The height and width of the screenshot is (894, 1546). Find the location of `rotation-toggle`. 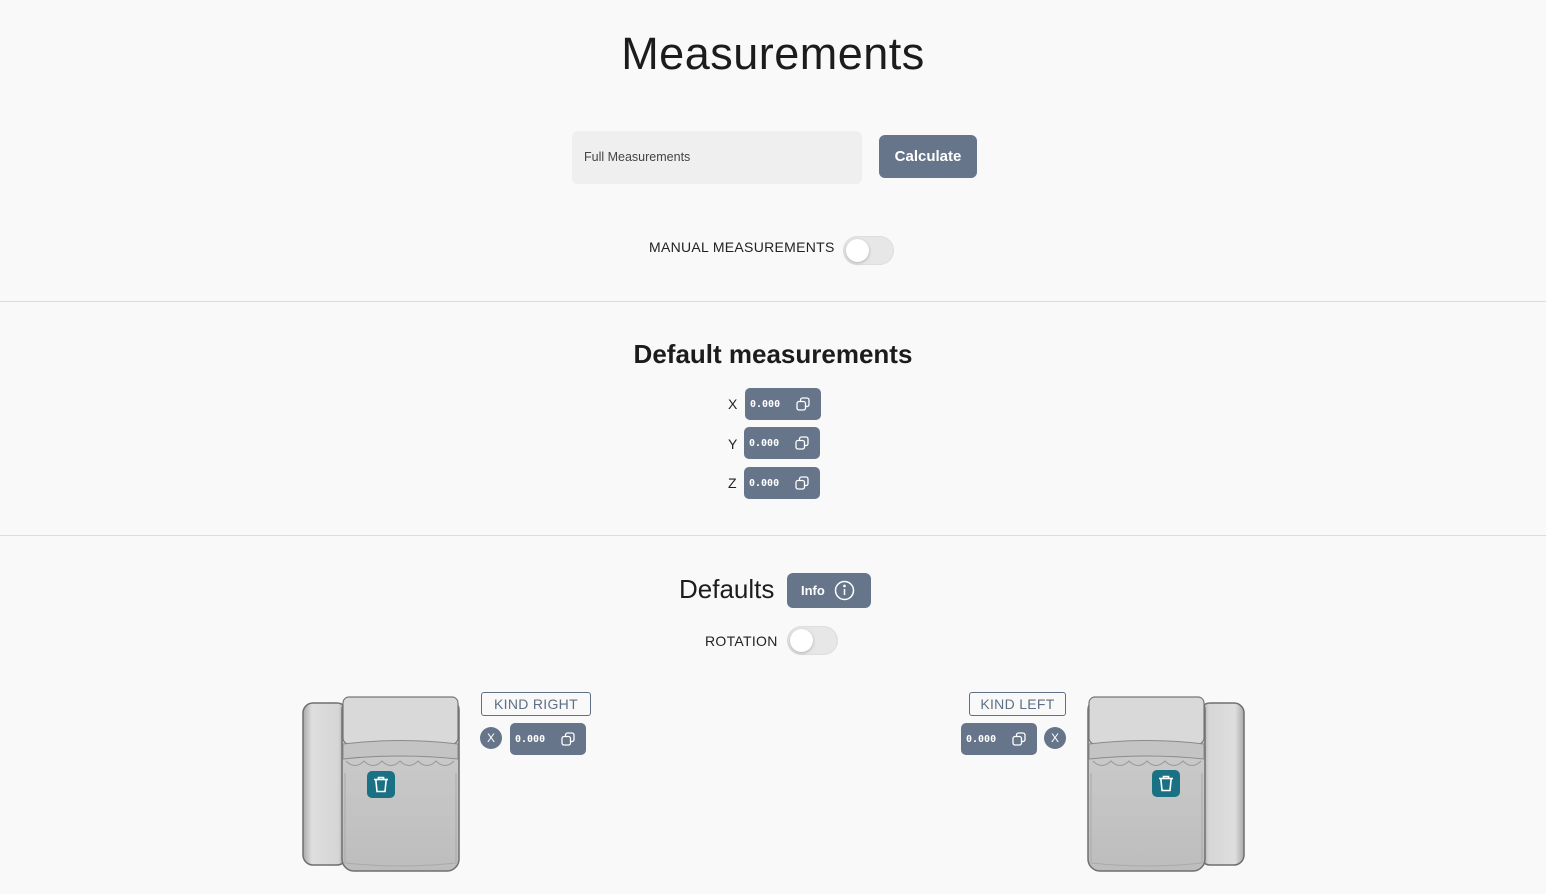

rotation-toggle is located at coordinates (812, 640).